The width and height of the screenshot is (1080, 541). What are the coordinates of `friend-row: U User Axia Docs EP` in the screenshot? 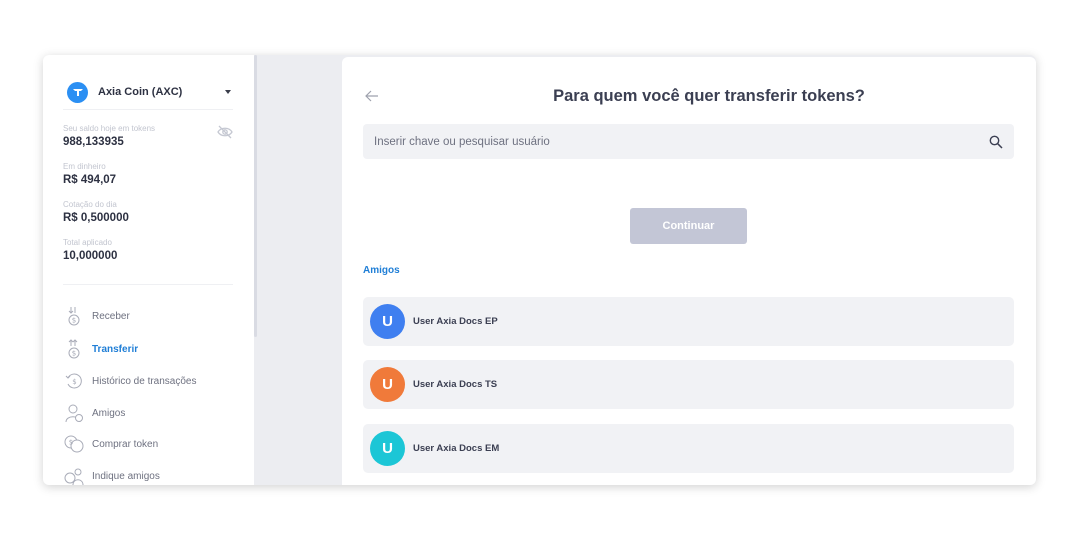 It's located at (688, 321).